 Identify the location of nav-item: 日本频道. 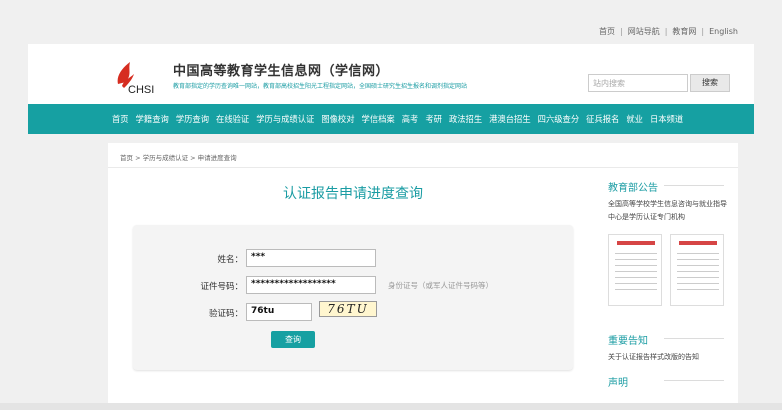
(666, 119).